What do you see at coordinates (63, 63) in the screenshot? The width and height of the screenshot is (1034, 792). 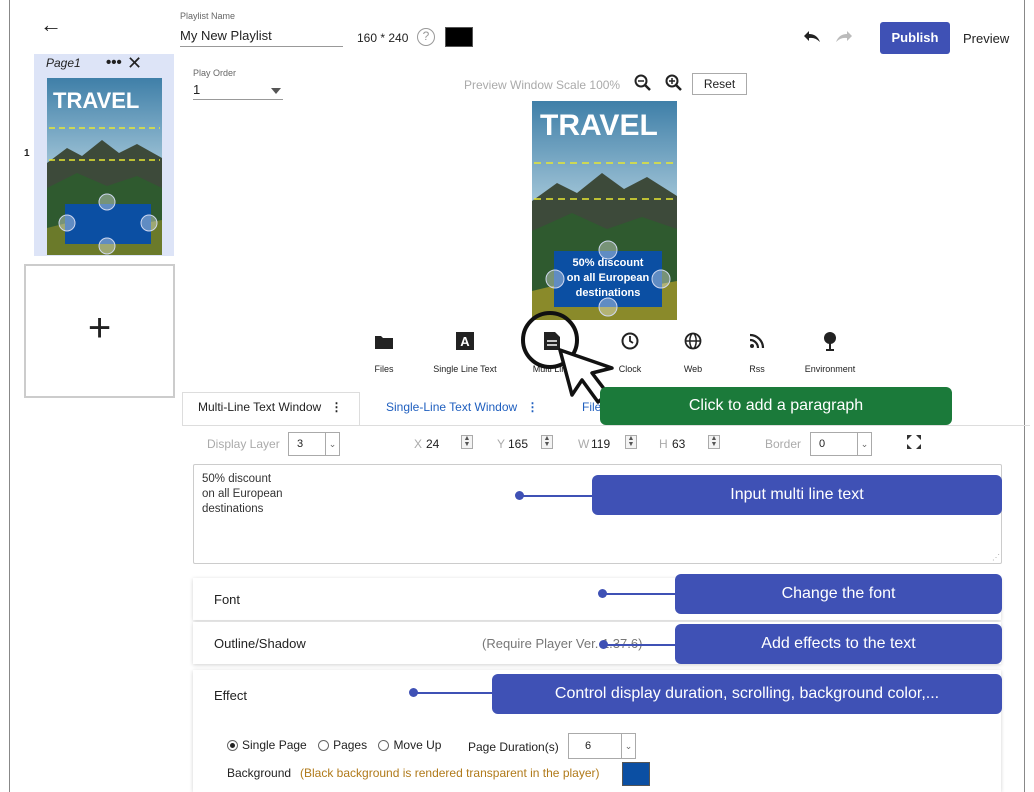 I see `page-name: Page1` at bounding box center [63, 63].